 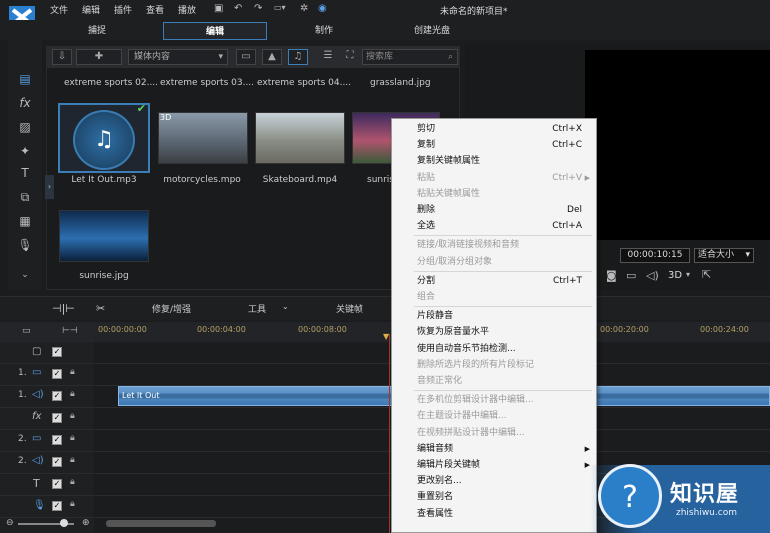 What do you see at coordinates (675, 275) in the screenshot?
I see `mode-3d-toggle: 3D` at bounding box center [675, 275].